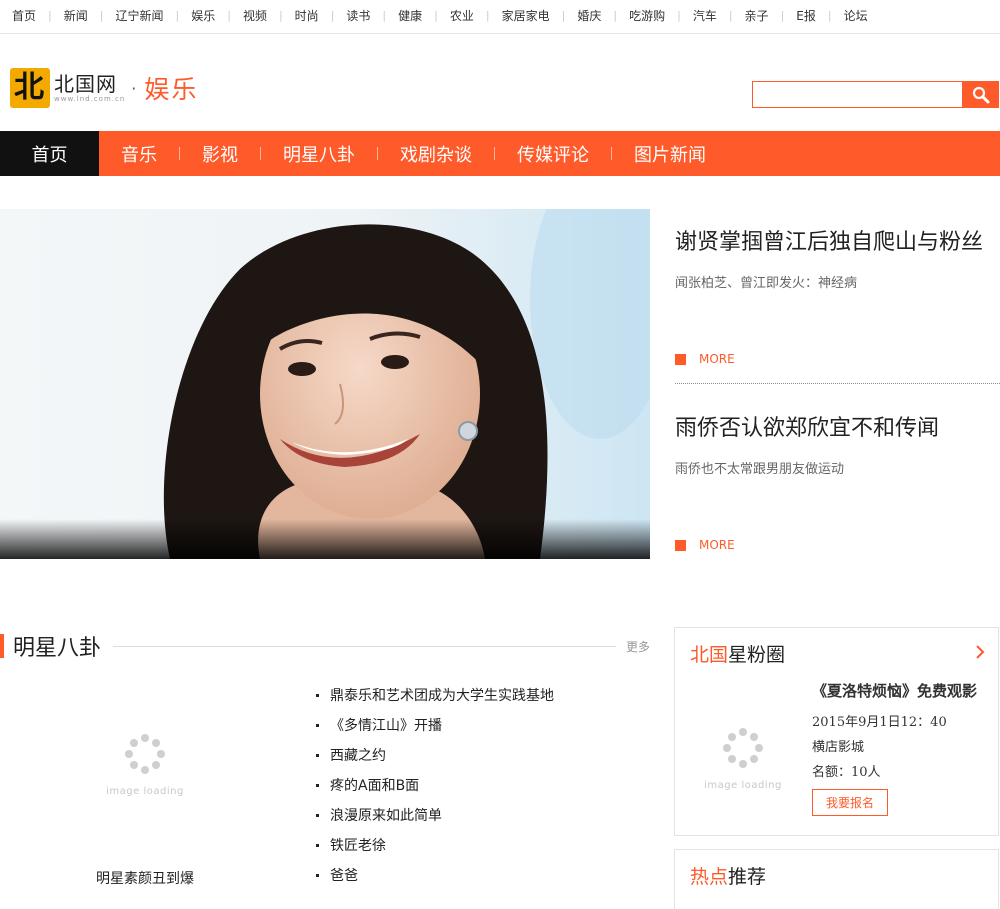 The image size is (1000, 909). Describe the element at coordinates (837, 240) in the screenshot. I see `story-title: 谢贤掌掴曾江后独自爬山与粉丝` at that location.